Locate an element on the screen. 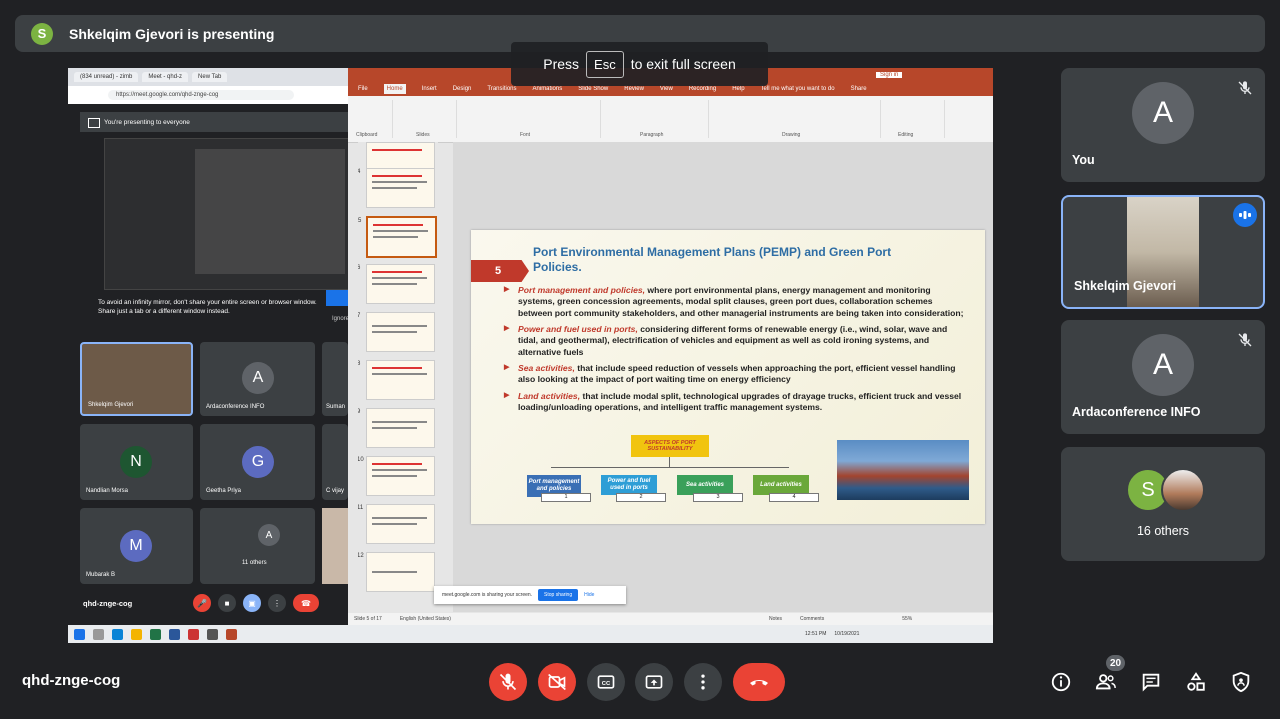 The image size is (1280, 719). ppt-menu-item: Share is located at coordinates (858, 89).